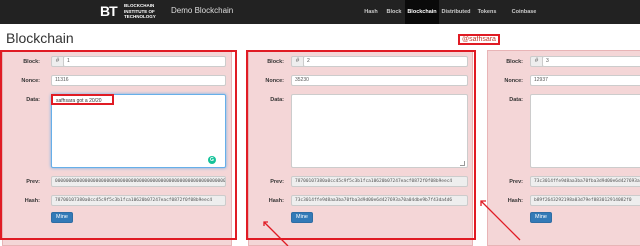 The image size is (640, 246). I want to click on annotation-arrows, so click(392, 223).